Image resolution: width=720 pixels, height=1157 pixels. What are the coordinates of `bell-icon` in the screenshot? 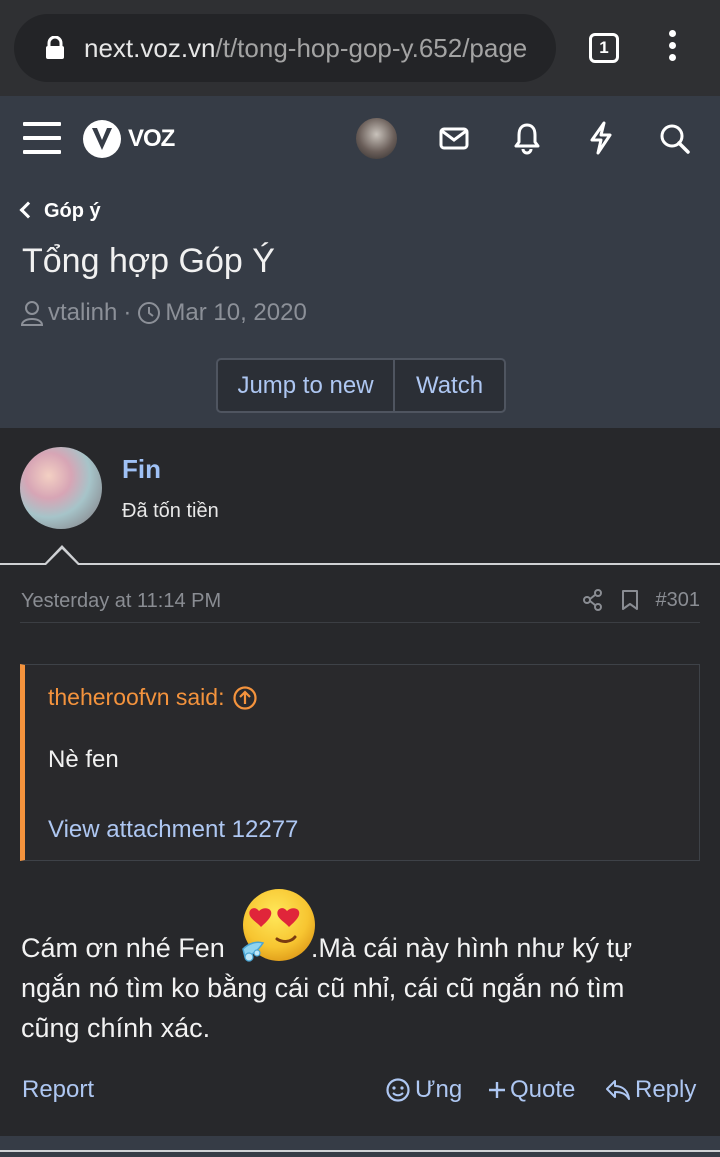 It's located at (527, 138).